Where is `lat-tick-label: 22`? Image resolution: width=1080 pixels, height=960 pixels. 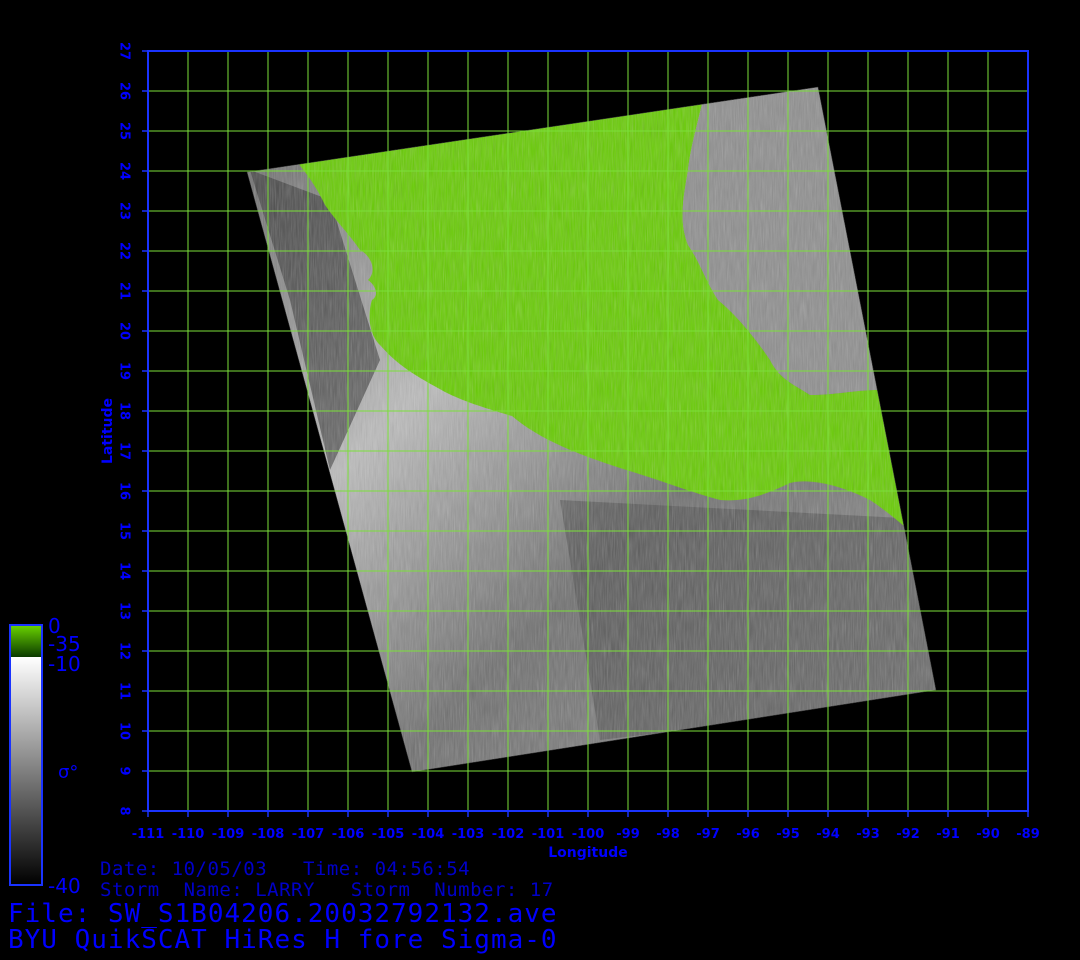 lat-tick-label: 22 is located at coordinates (124, 251).